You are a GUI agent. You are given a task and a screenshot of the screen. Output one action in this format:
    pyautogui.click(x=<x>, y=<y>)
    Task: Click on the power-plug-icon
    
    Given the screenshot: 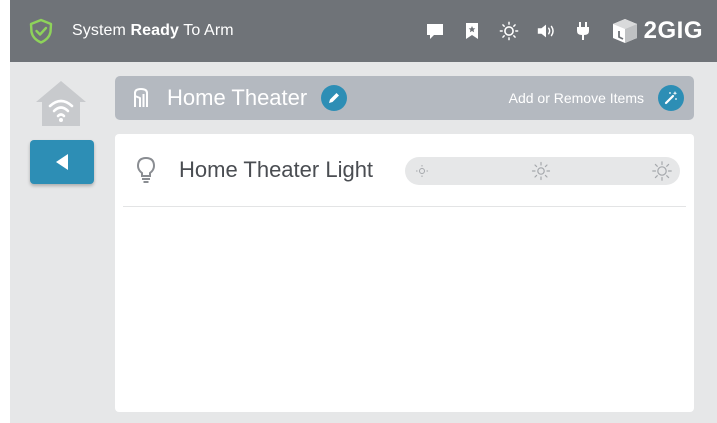 What is the action you would take?
    pyautogui.click(x=583, y=31)
    